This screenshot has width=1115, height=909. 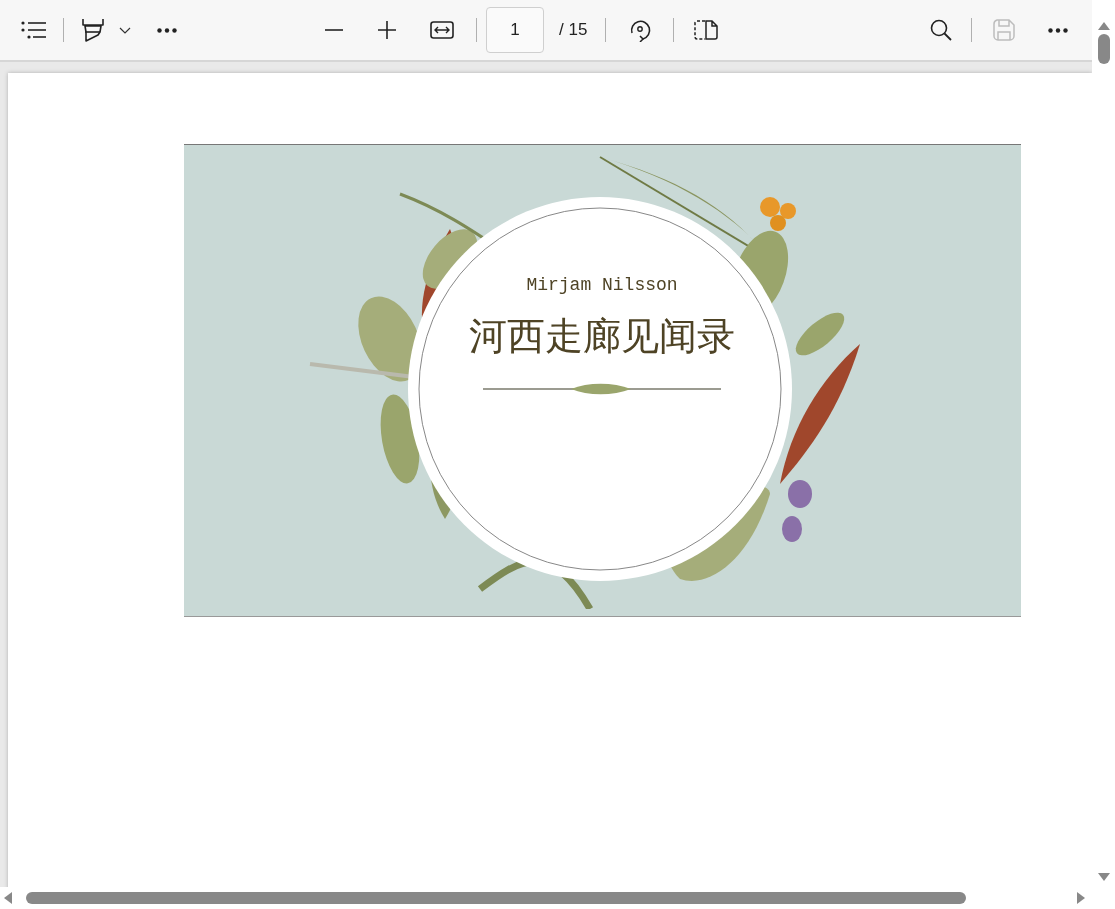 What do you see at coordinates (602, 336) in the screenshot?
I see `slide-title: 河西走廊见闻录` at bounding box center [602, 336].